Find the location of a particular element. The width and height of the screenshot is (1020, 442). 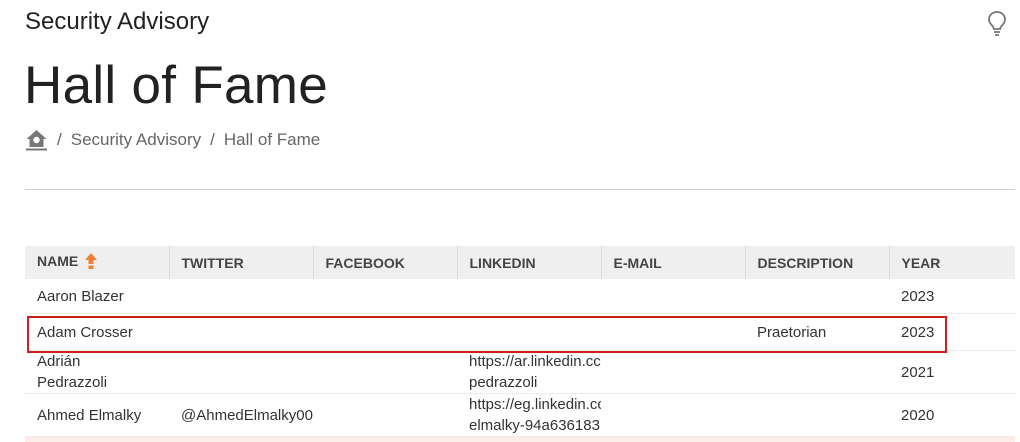

column-header-linkedin: LINKEDIN is located at coordinates (528, 262).